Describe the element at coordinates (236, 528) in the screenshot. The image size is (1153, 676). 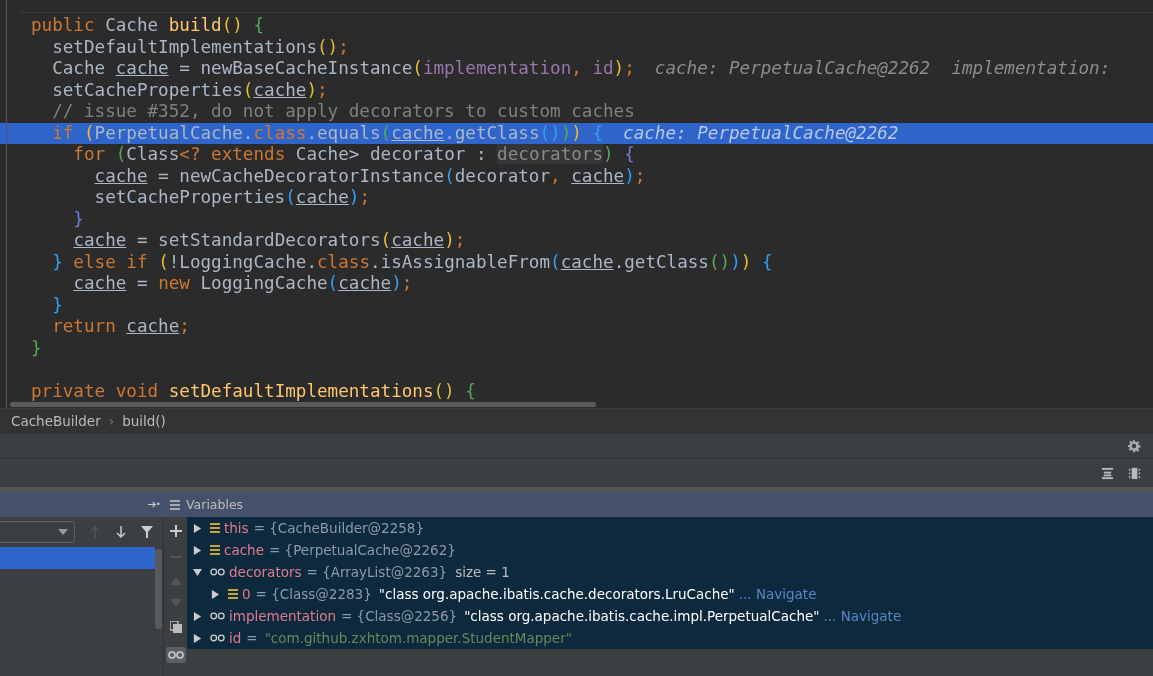
I see `variable-name: this` at that location.